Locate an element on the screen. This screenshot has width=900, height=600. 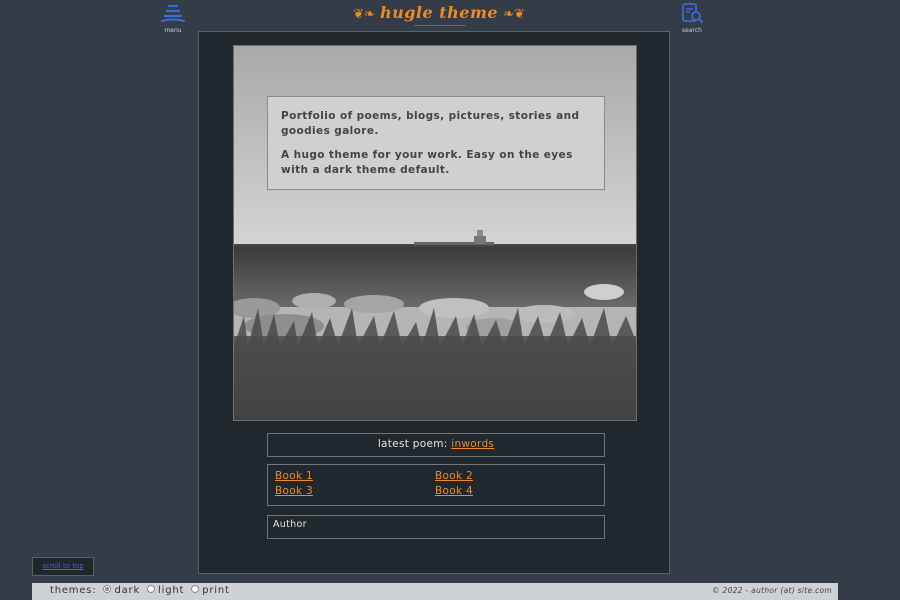
hamburger-icon is located at coordinates (173, 13).